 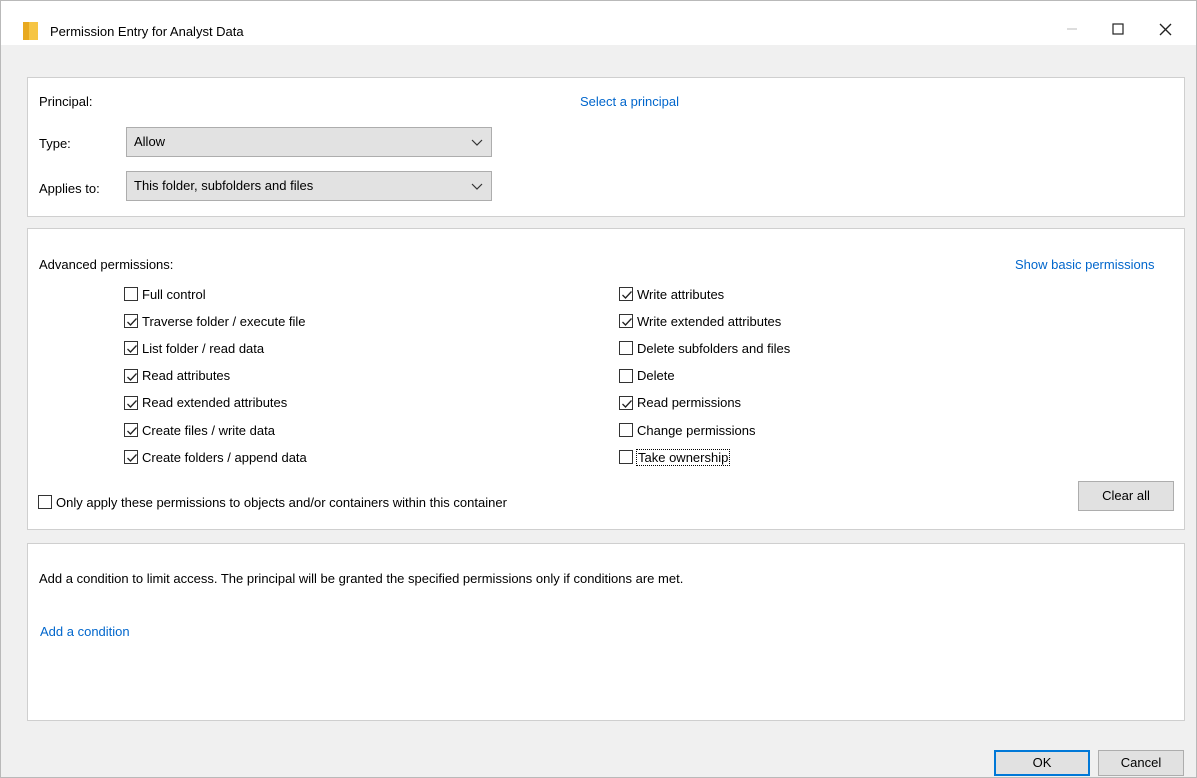 What do you see at coordinates (683, 457) in the screenshot?
I see `permission-label: Take ownership` at bounding box center [683, 457].